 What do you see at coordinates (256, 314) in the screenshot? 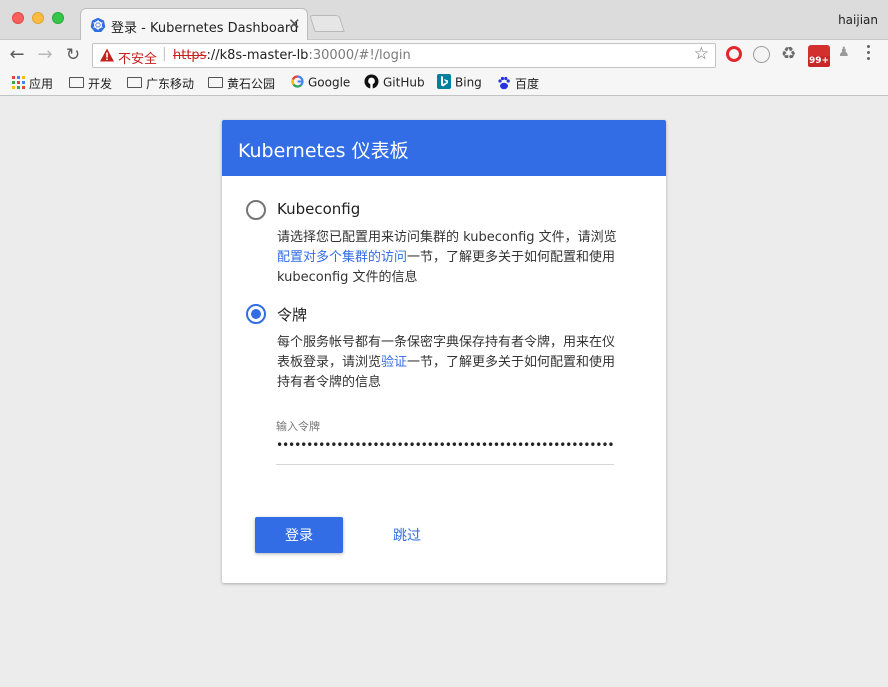
I see `token-radio` at bounding box center [256, 314].